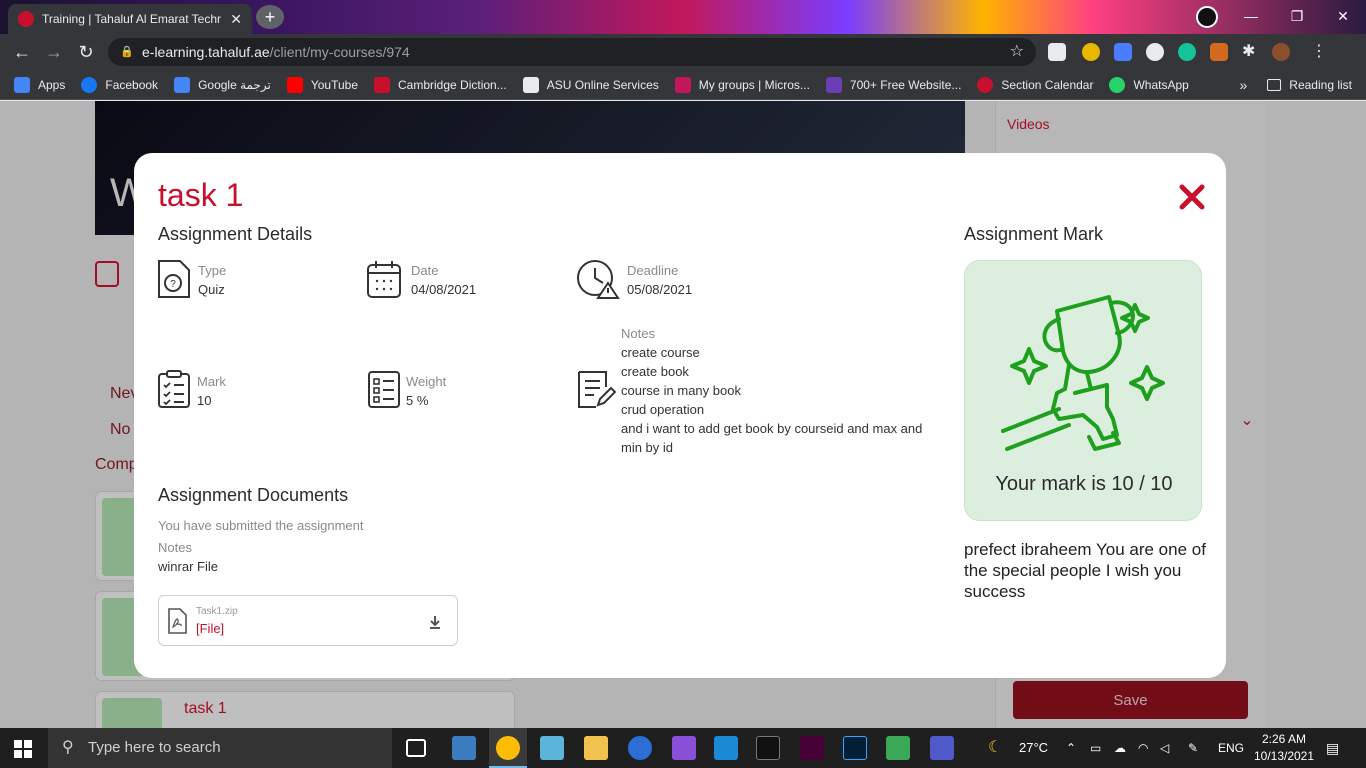 The image size is (1366, 768). What do you see at coordinates (1274, 85) in the screenshot?
I see `reading-list-icon` at bounding box center [1274, 85].